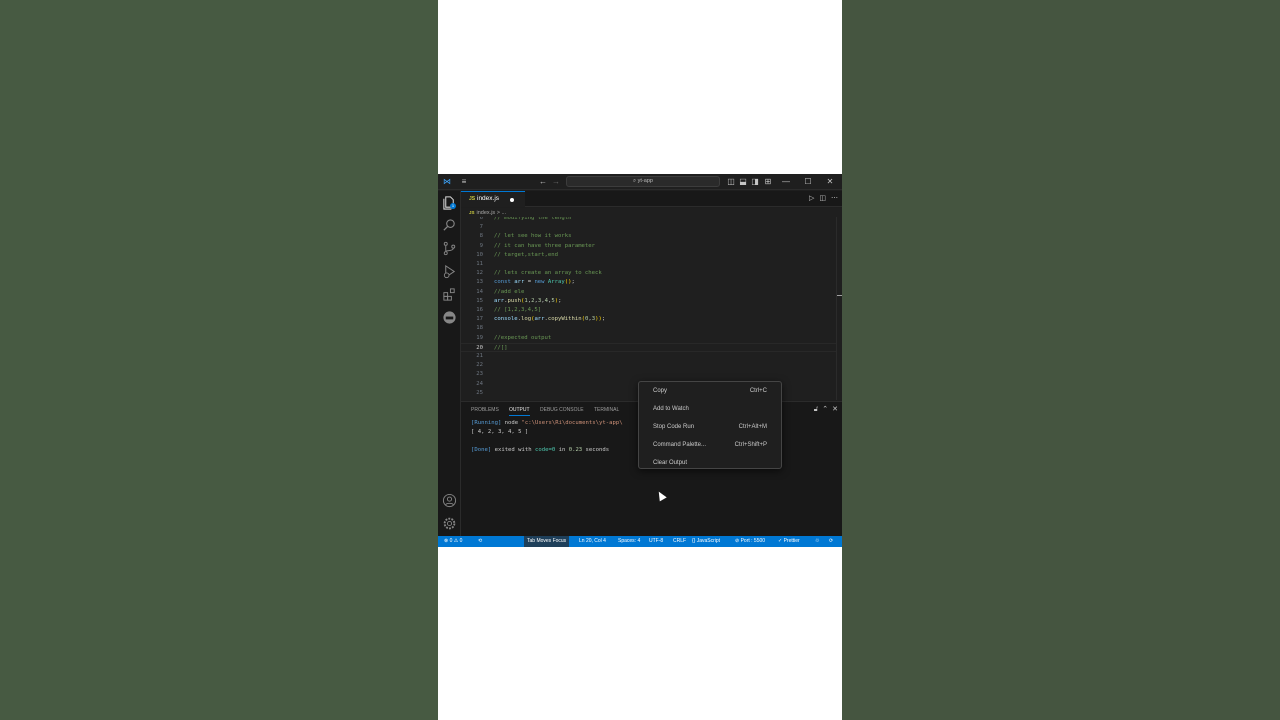 The width and height of the screenshot is (1280, 720). Describe the element at coordinates (449, 225) in the screenshot. I see `search-icon` at that location.